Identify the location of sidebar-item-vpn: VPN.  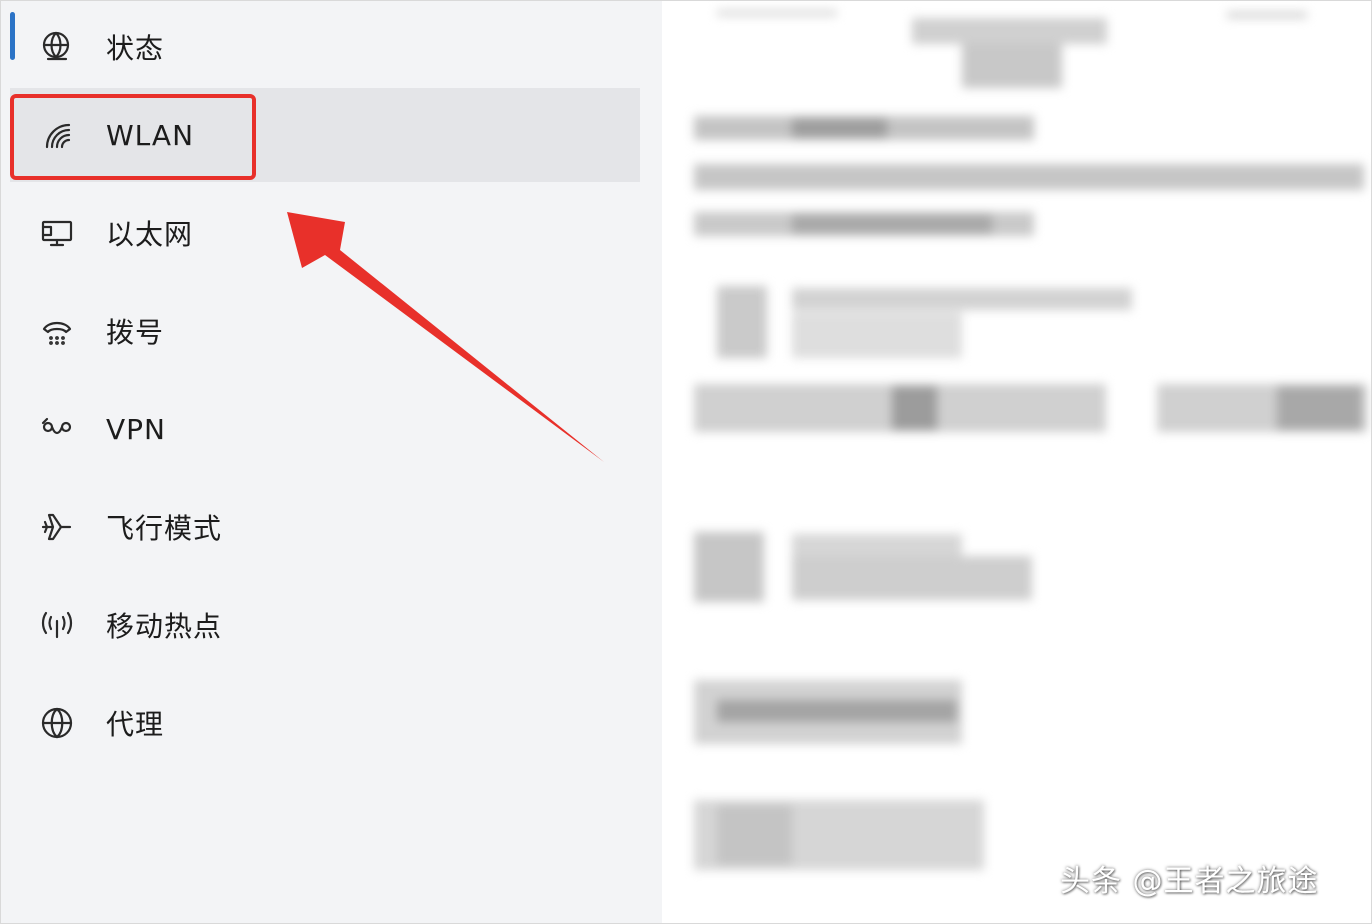
(325, 429).